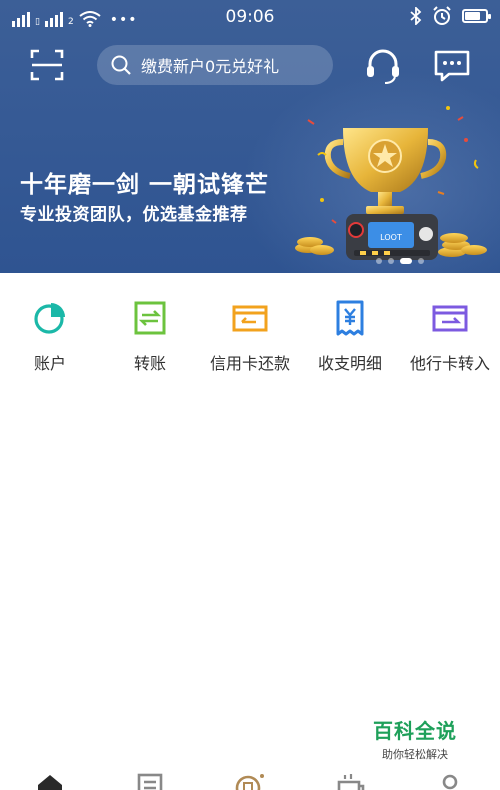  I want to click on credit-card-icon, so click(250, 318).